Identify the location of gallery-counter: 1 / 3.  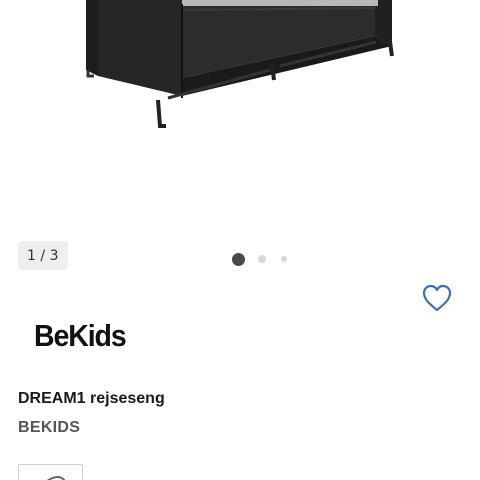
(43, 255).